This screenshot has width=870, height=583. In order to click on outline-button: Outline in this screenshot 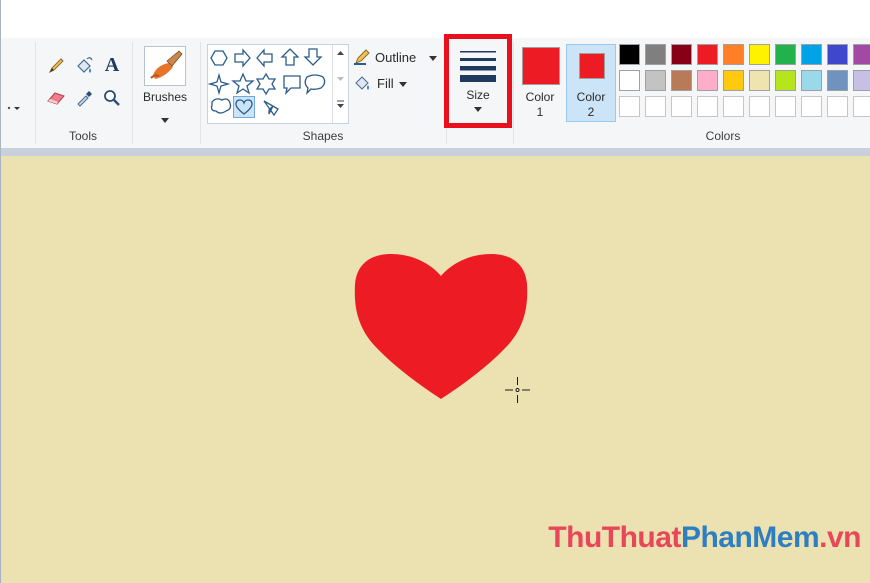, I will do `click(398, 58)`.